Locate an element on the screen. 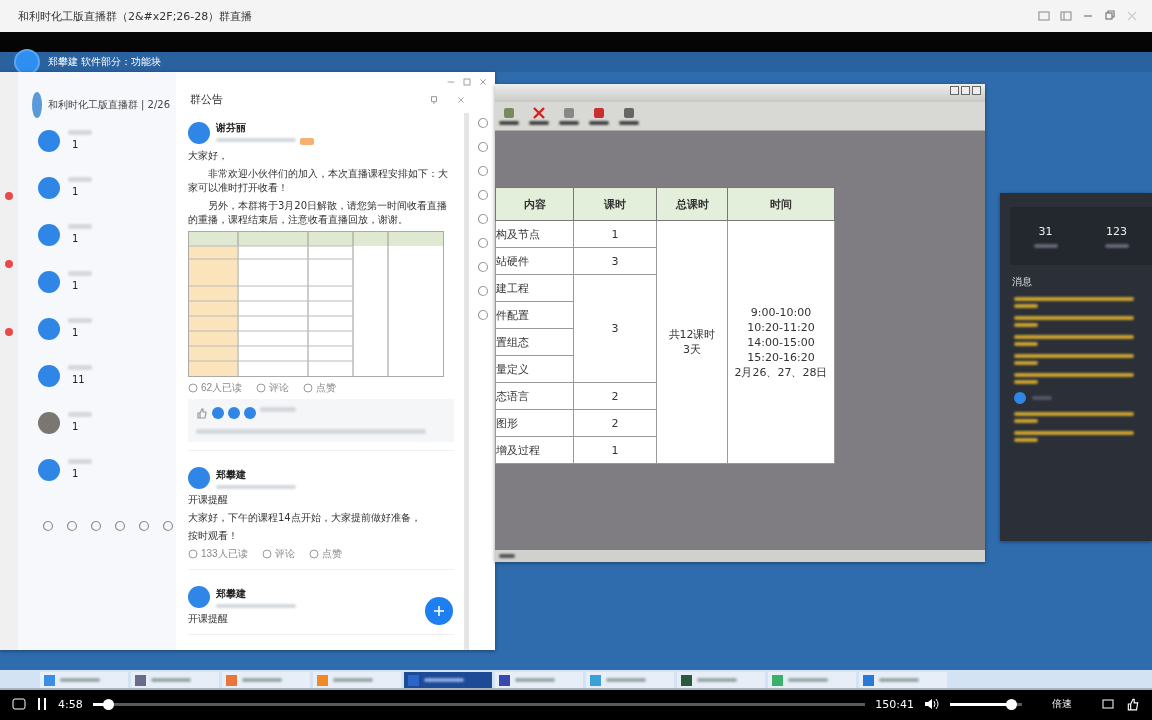 Image resolution: width=1152 pixels, height=720 pixels. post-text: 大家好， is located at coordinates (208, 156).